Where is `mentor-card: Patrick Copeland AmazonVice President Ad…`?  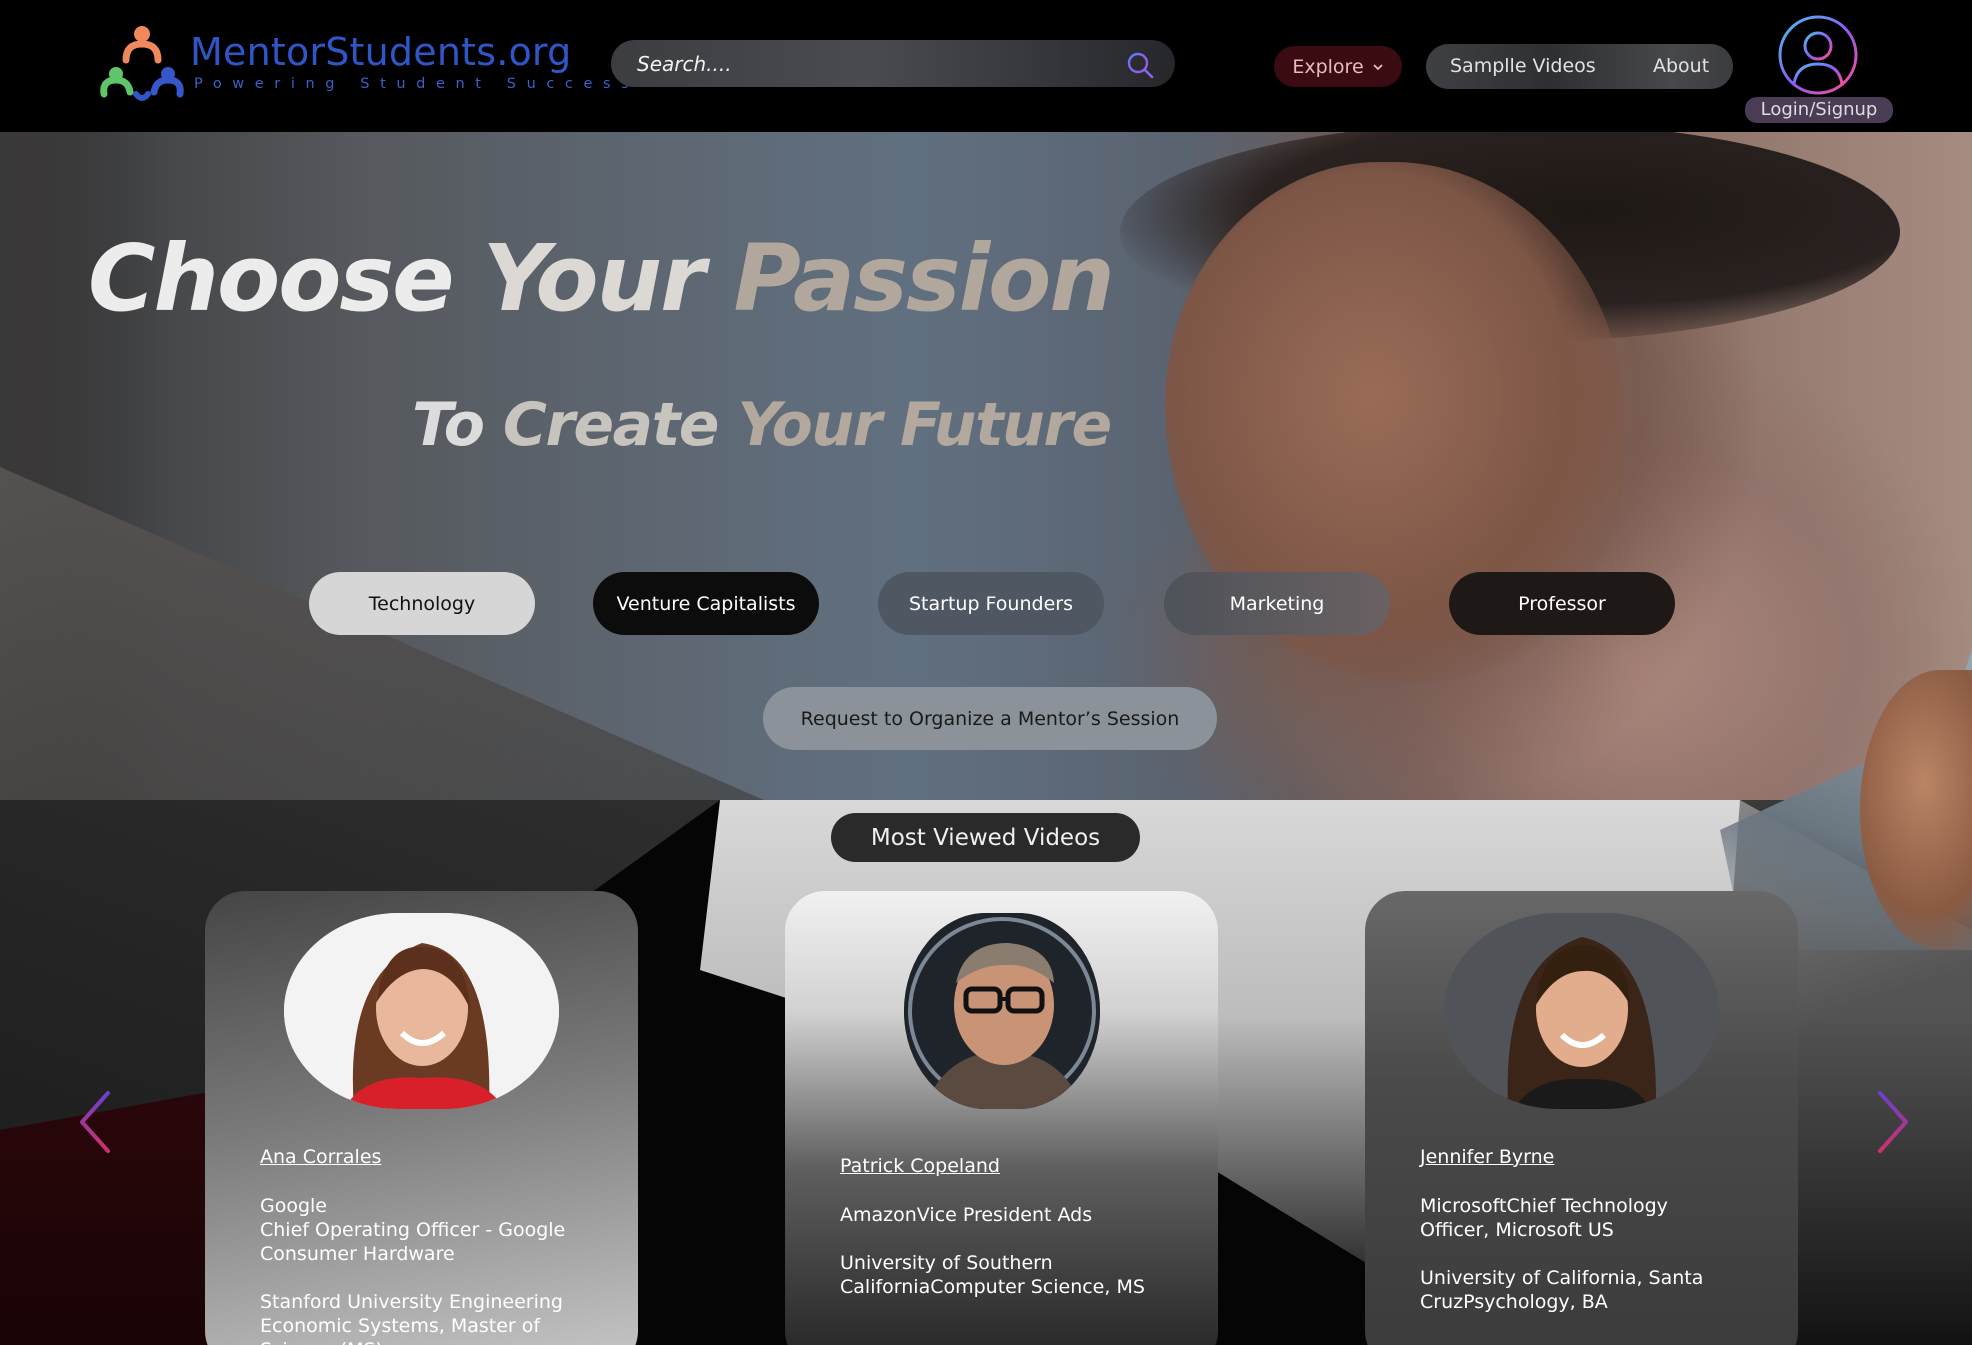 mentor-card: Patrick Copeland AmazonVice President Ad… is located at coordinates (1001, 1118).